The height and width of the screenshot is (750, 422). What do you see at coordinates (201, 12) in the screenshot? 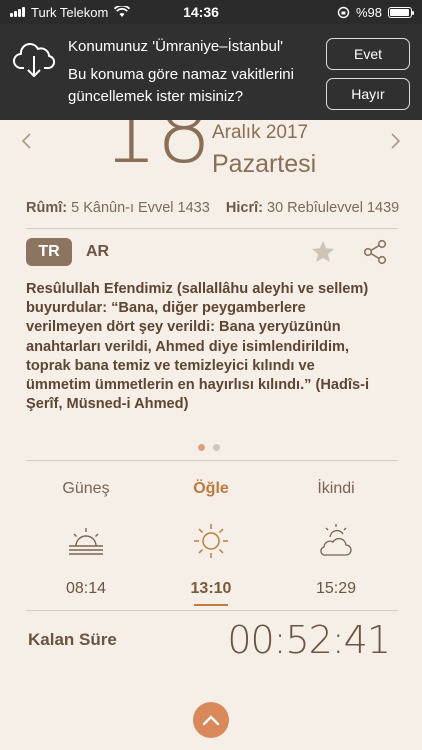
I see `status-time: 14:36` at bounding box center [201, 12].